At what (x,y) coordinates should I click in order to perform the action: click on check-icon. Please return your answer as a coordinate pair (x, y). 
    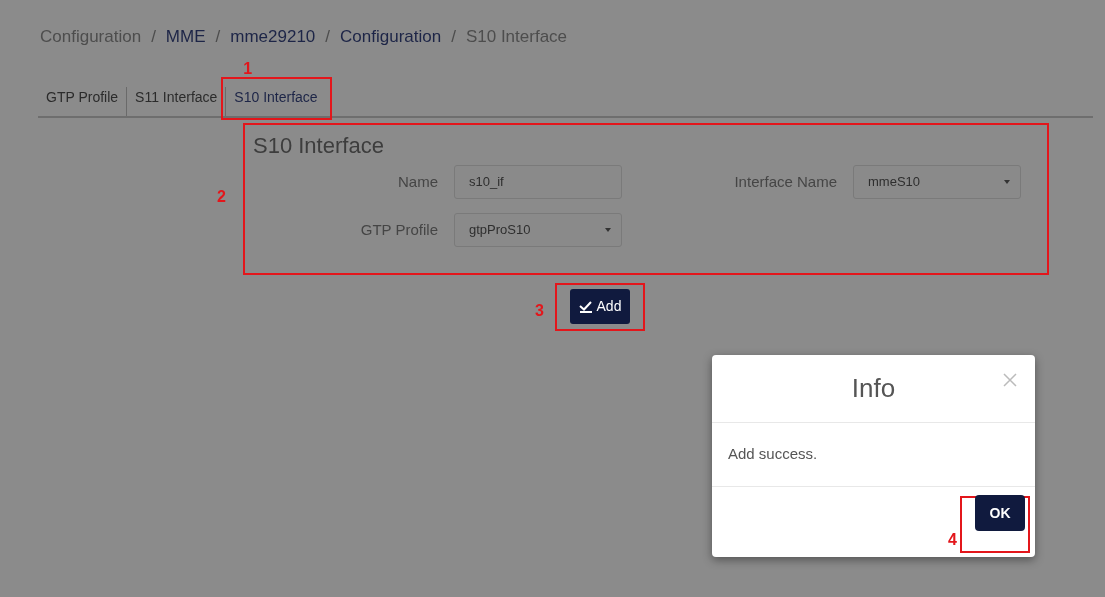
    Looking at the image, I should click on (585, 306).